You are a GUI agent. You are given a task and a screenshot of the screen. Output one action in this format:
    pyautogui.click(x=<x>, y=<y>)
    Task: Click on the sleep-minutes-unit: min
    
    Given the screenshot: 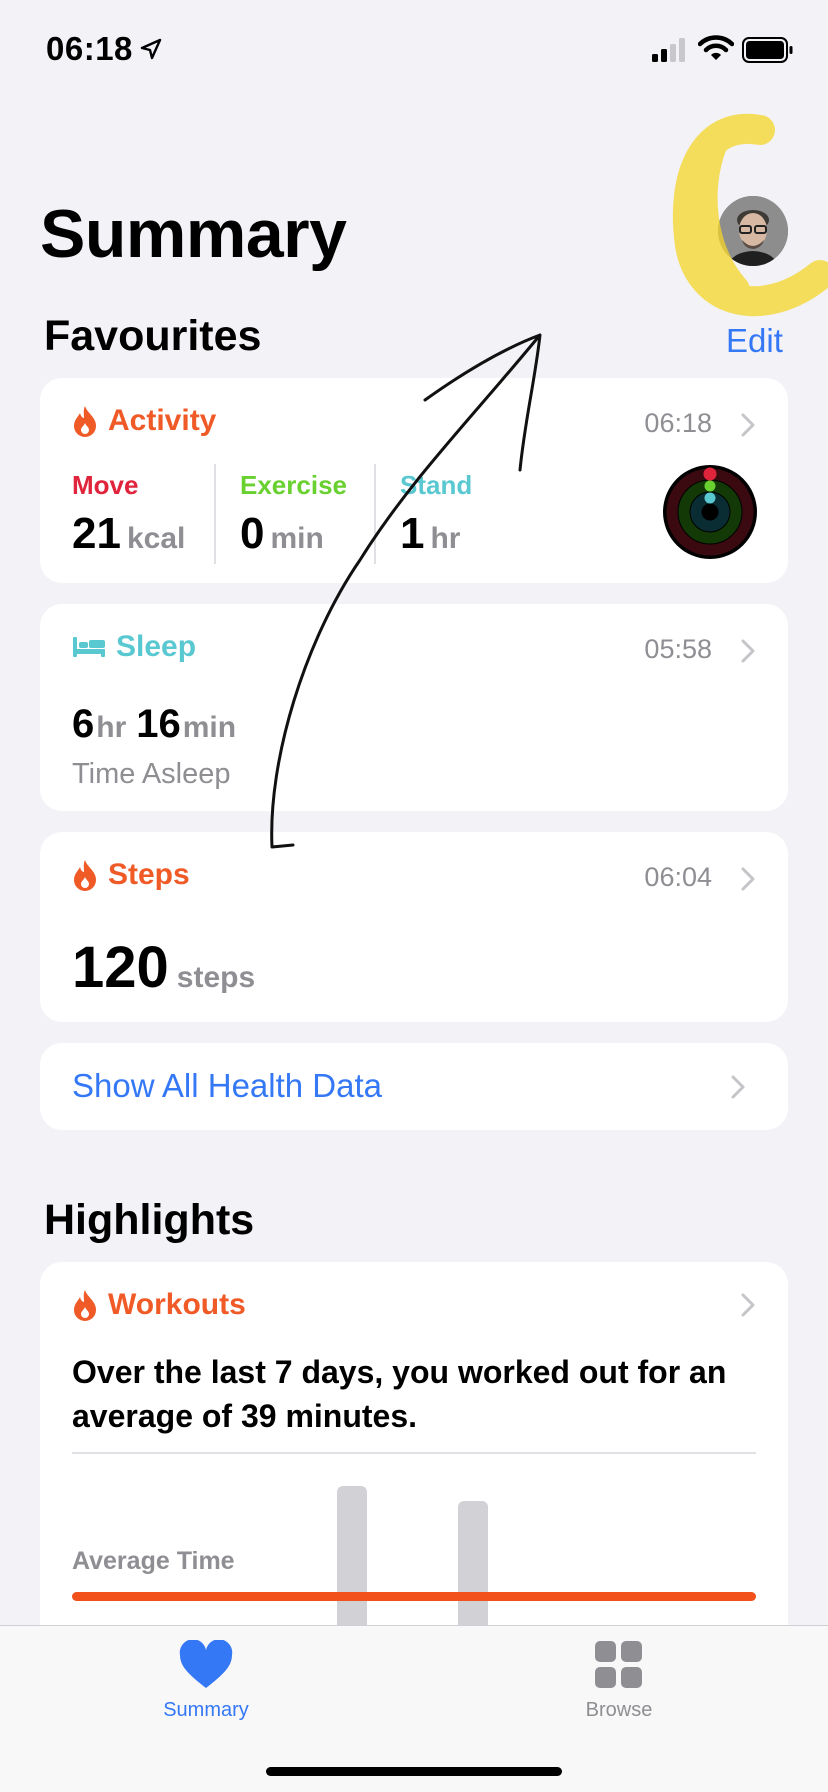 What is the action you would take?
    pyautogui.click(x=209, y=727)
    